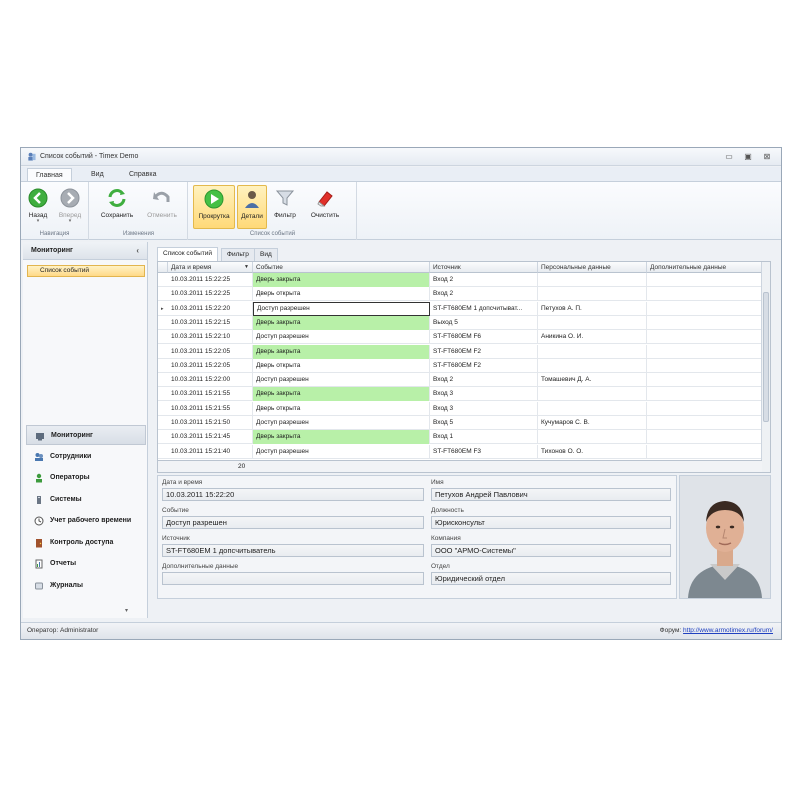  Describe the element at coordinates (210, 437) in the screenshot. I see `cell-datetime: 10.03.2011 15:21:45` at that location.